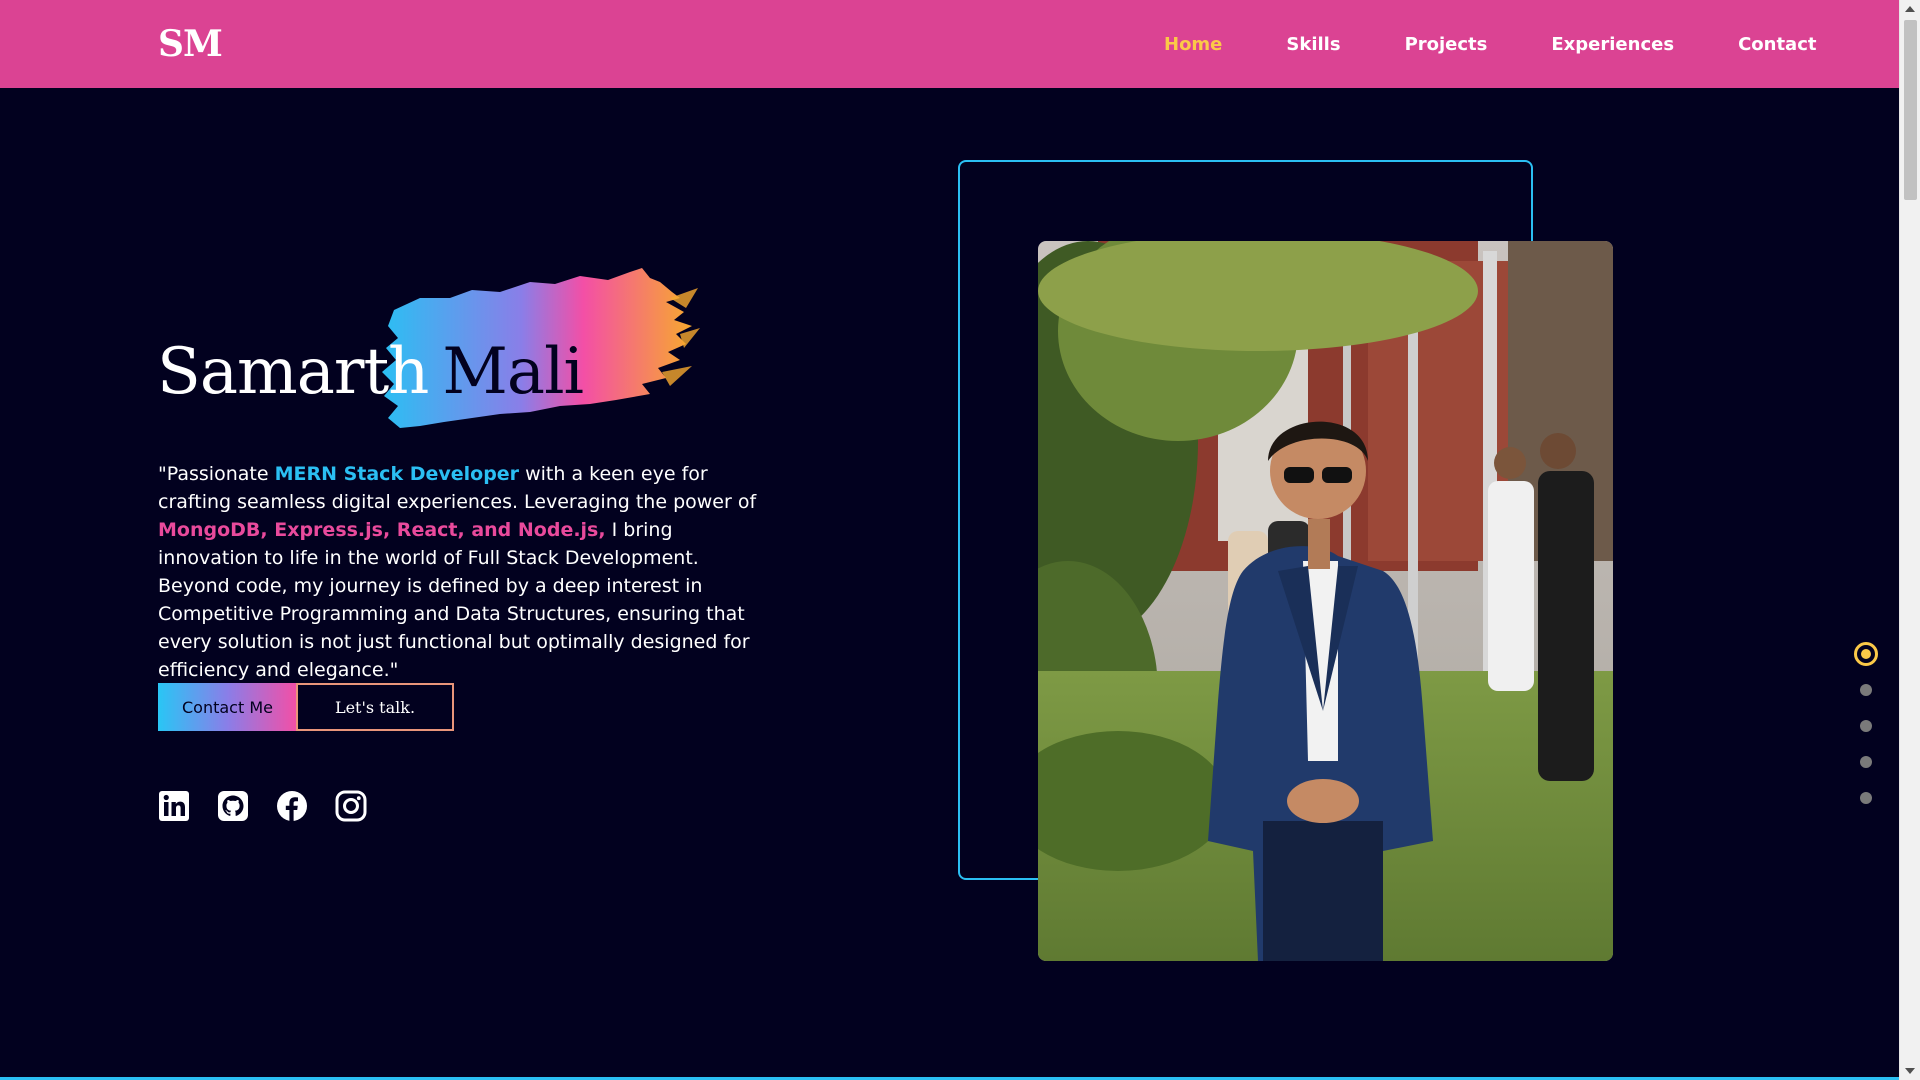 This screenshot has height=1080, width=1920. Describe the element at coordinates (216, 474) in the screenshot. I see `desc-text-1: "Passionate` at that location.